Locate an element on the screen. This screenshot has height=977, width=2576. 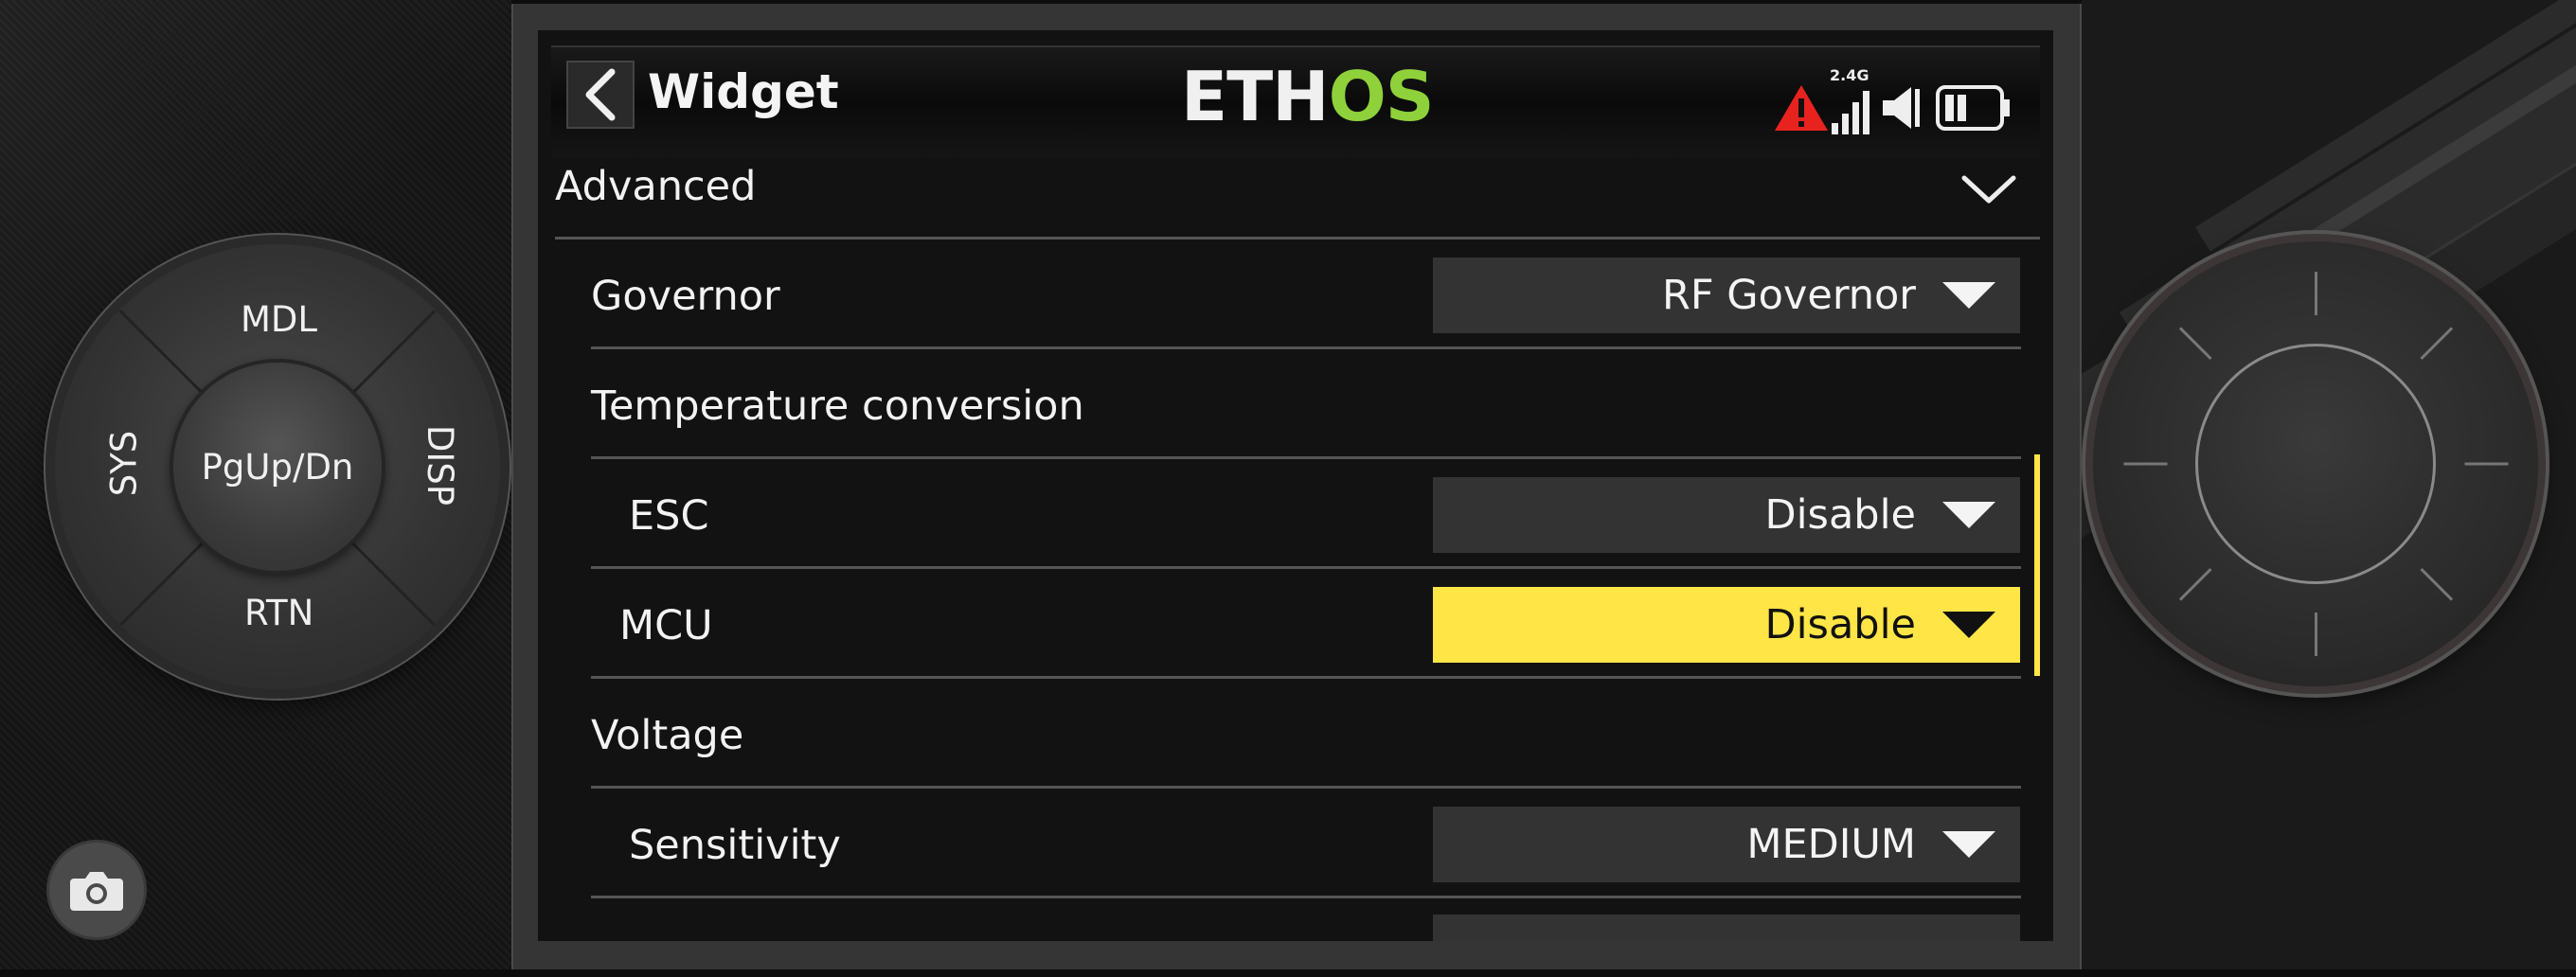
pgup-pgdn-button: PgUp/Dn is located at coordinates (277, 467).